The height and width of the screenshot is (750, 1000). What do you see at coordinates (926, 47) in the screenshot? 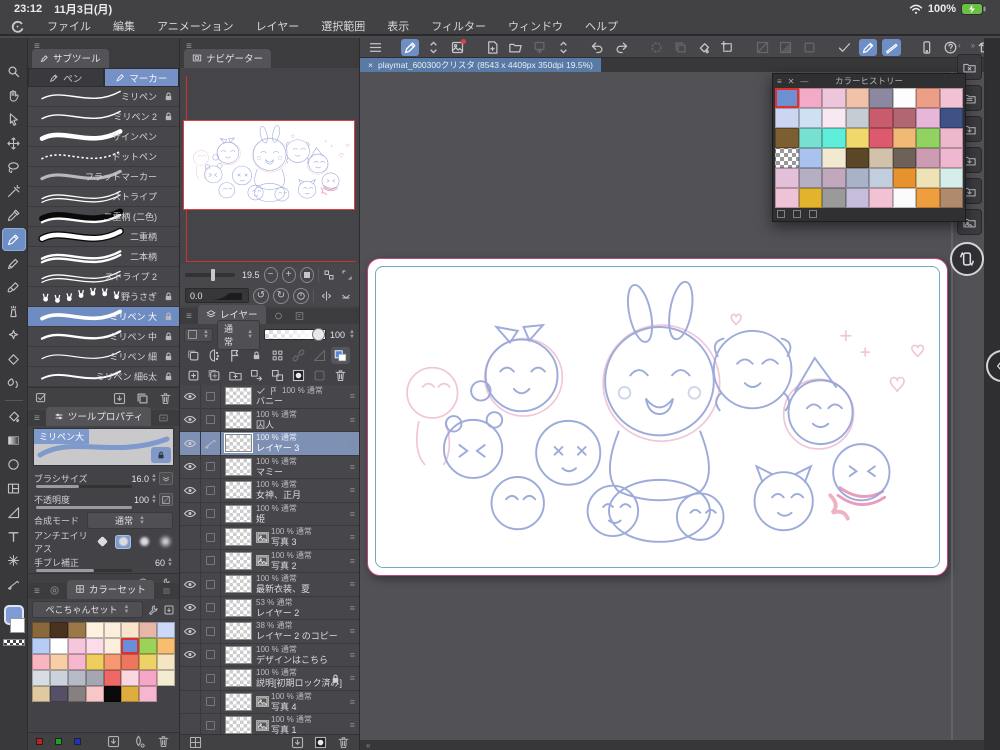
I see `tablet-button` at bounding box center [926, 47].